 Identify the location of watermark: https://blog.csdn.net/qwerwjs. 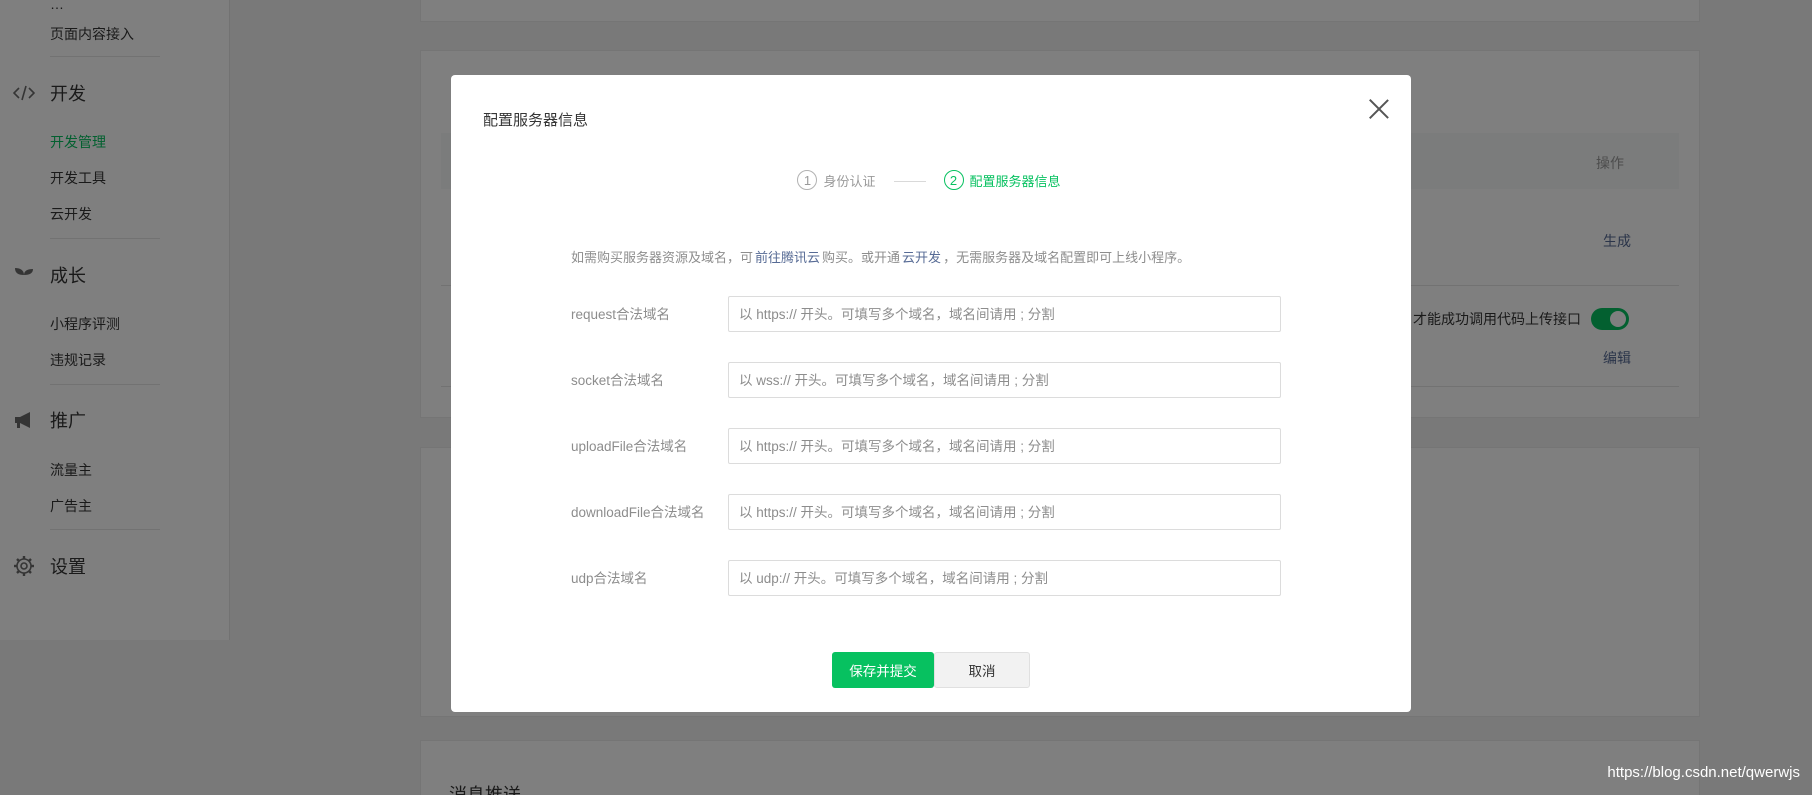
(1703, 772).